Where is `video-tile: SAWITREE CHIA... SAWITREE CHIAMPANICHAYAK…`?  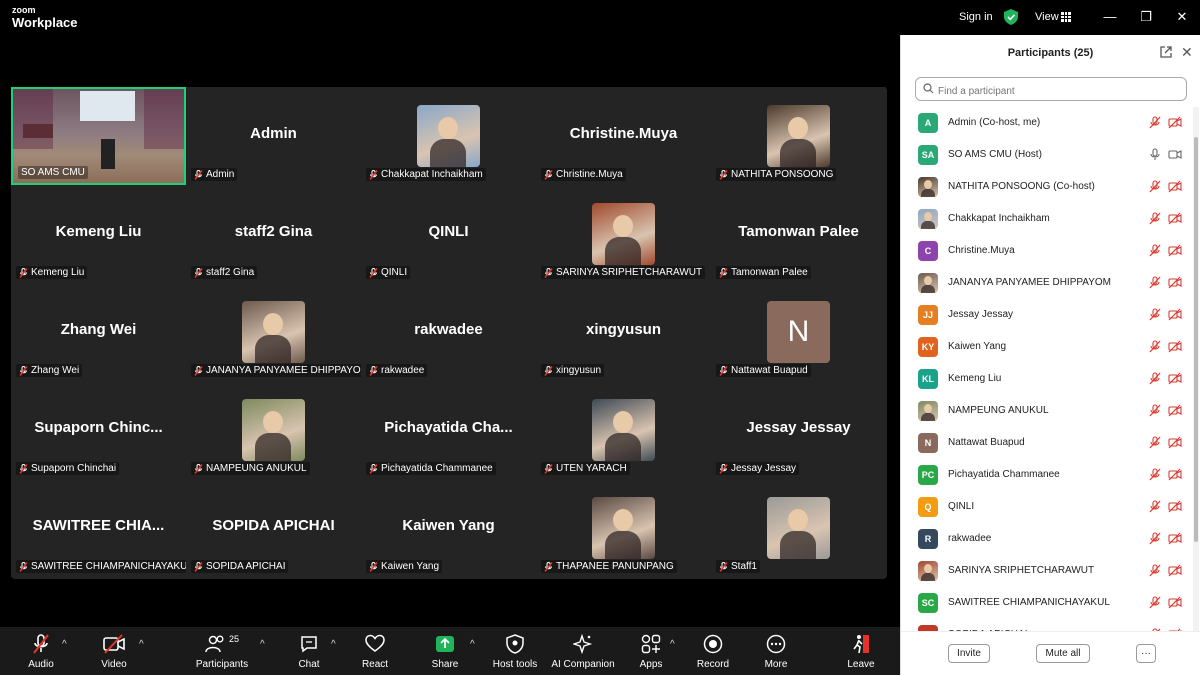 video-tile: SAWITREE CHIA... SAWITREE CHIAMPANICHAYAK… is located at coordinates (103, 528).